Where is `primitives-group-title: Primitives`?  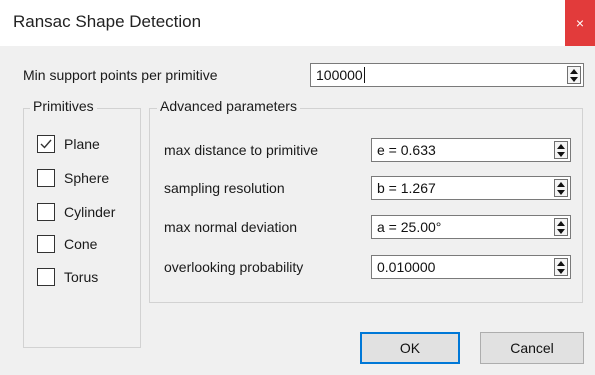
primitives-group-title: Primitives is located at coordinates (63, 106).